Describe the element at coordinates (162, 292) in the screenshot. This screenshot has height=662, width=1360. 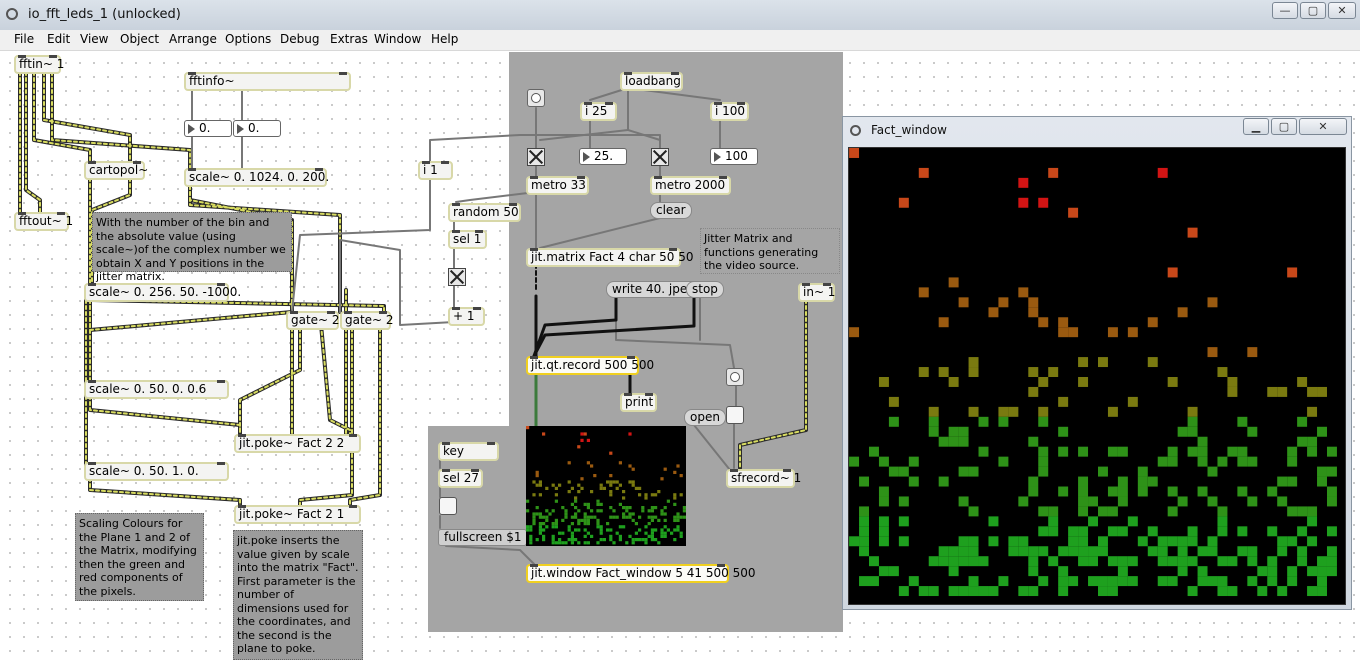
I see `scale-256-object: scale~ 0. 256. 50. -1000.` at that location.